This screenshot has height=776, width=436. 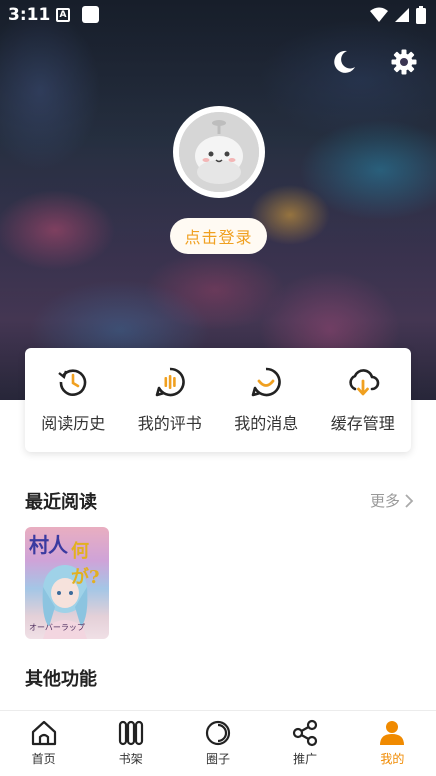 I want to click on chevron-right-icon, so click(x=409, y=500).